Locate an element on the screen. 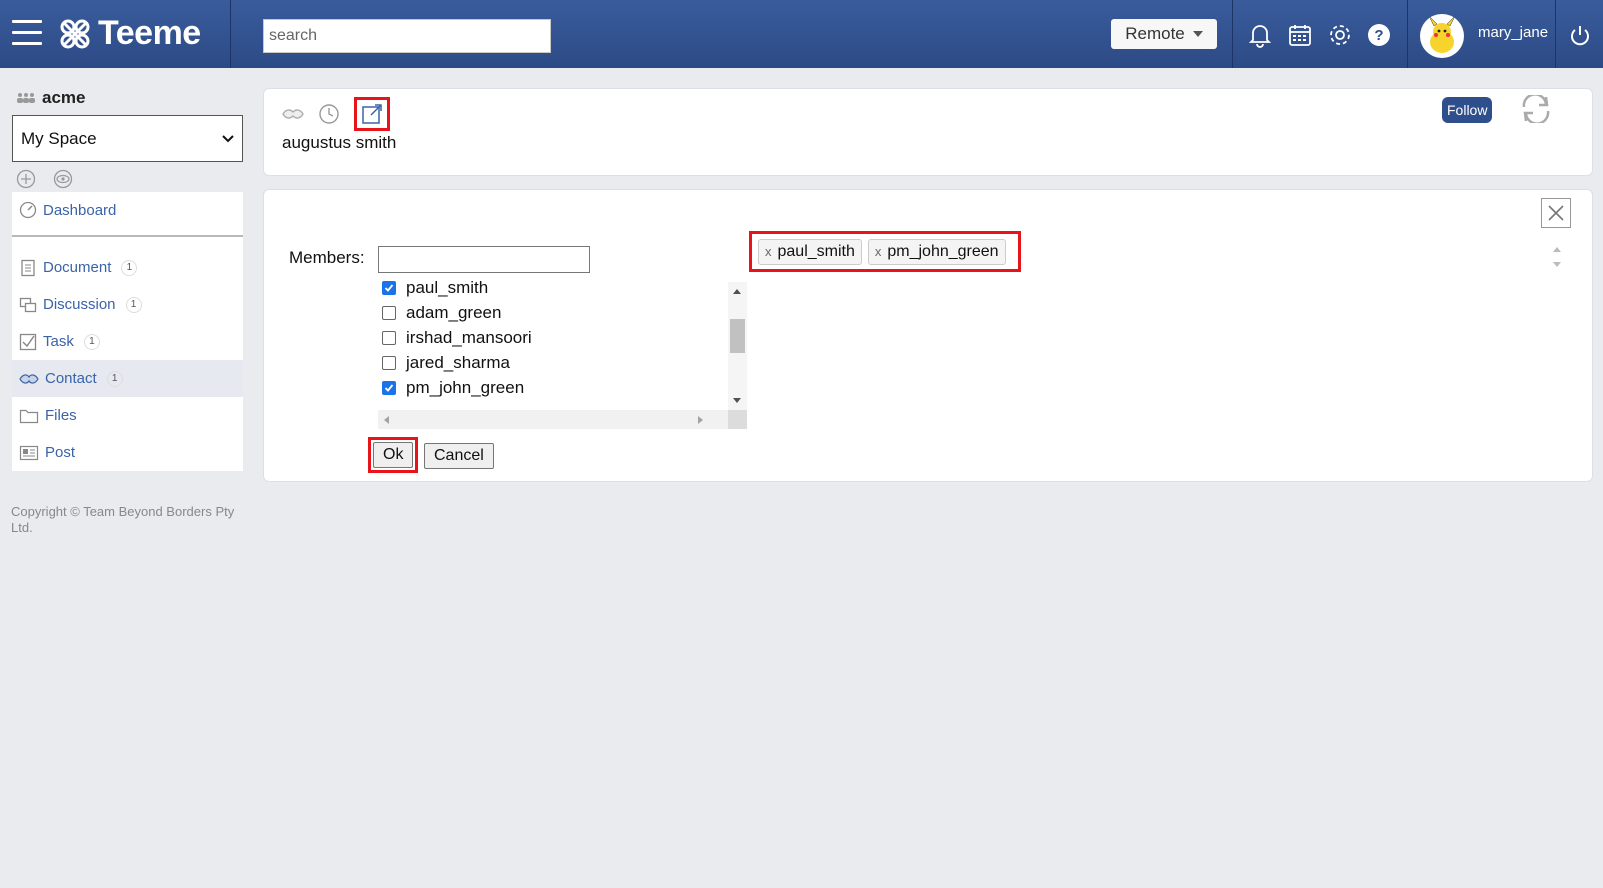 The image size is (1603, 888). teeme-logo-icon is located at coordinates (75, 33).